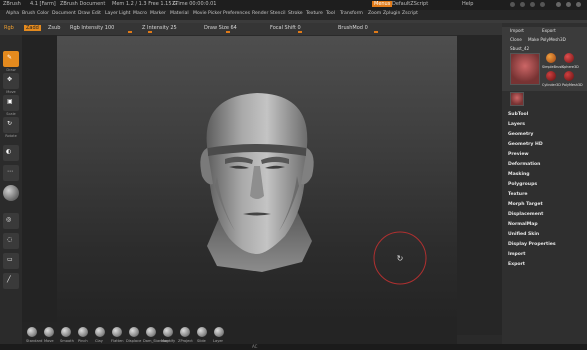  Describe the element at coordinates (551, 58) in the screenshot. I see `simplebrush-thumb` at that location.